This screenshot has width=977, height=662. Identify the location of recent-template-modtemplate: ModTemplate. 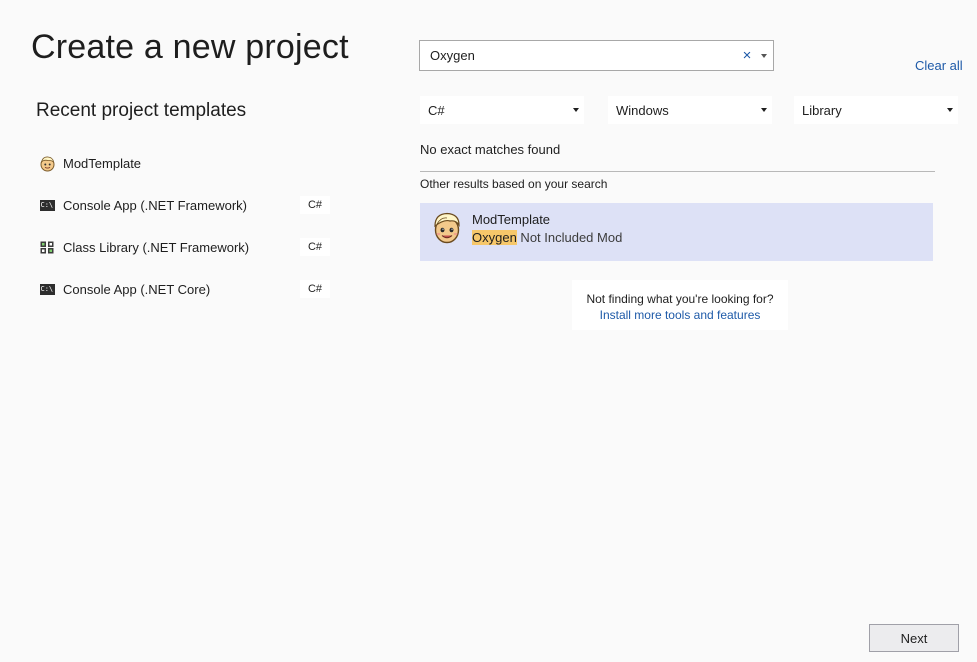
(184, 163).